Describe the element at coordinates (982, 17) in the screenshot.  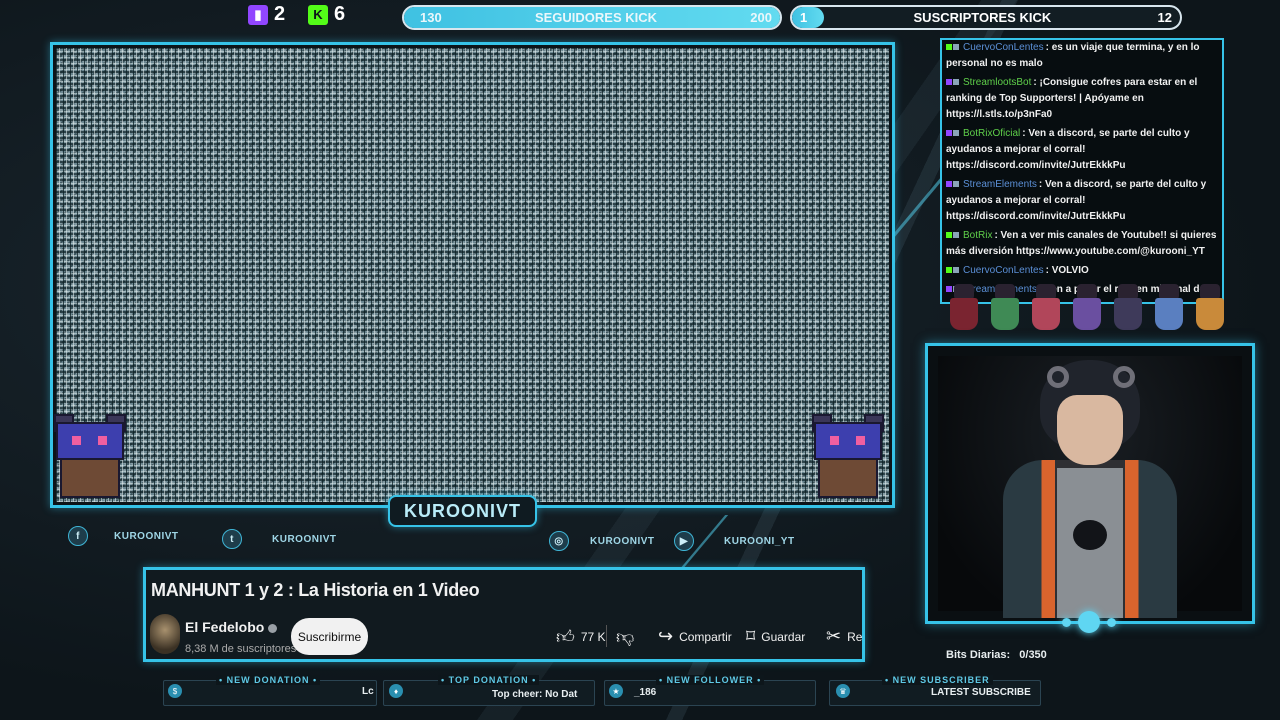
I see `subs-goal-label: SUSCRIPTORES KICK` at that location.